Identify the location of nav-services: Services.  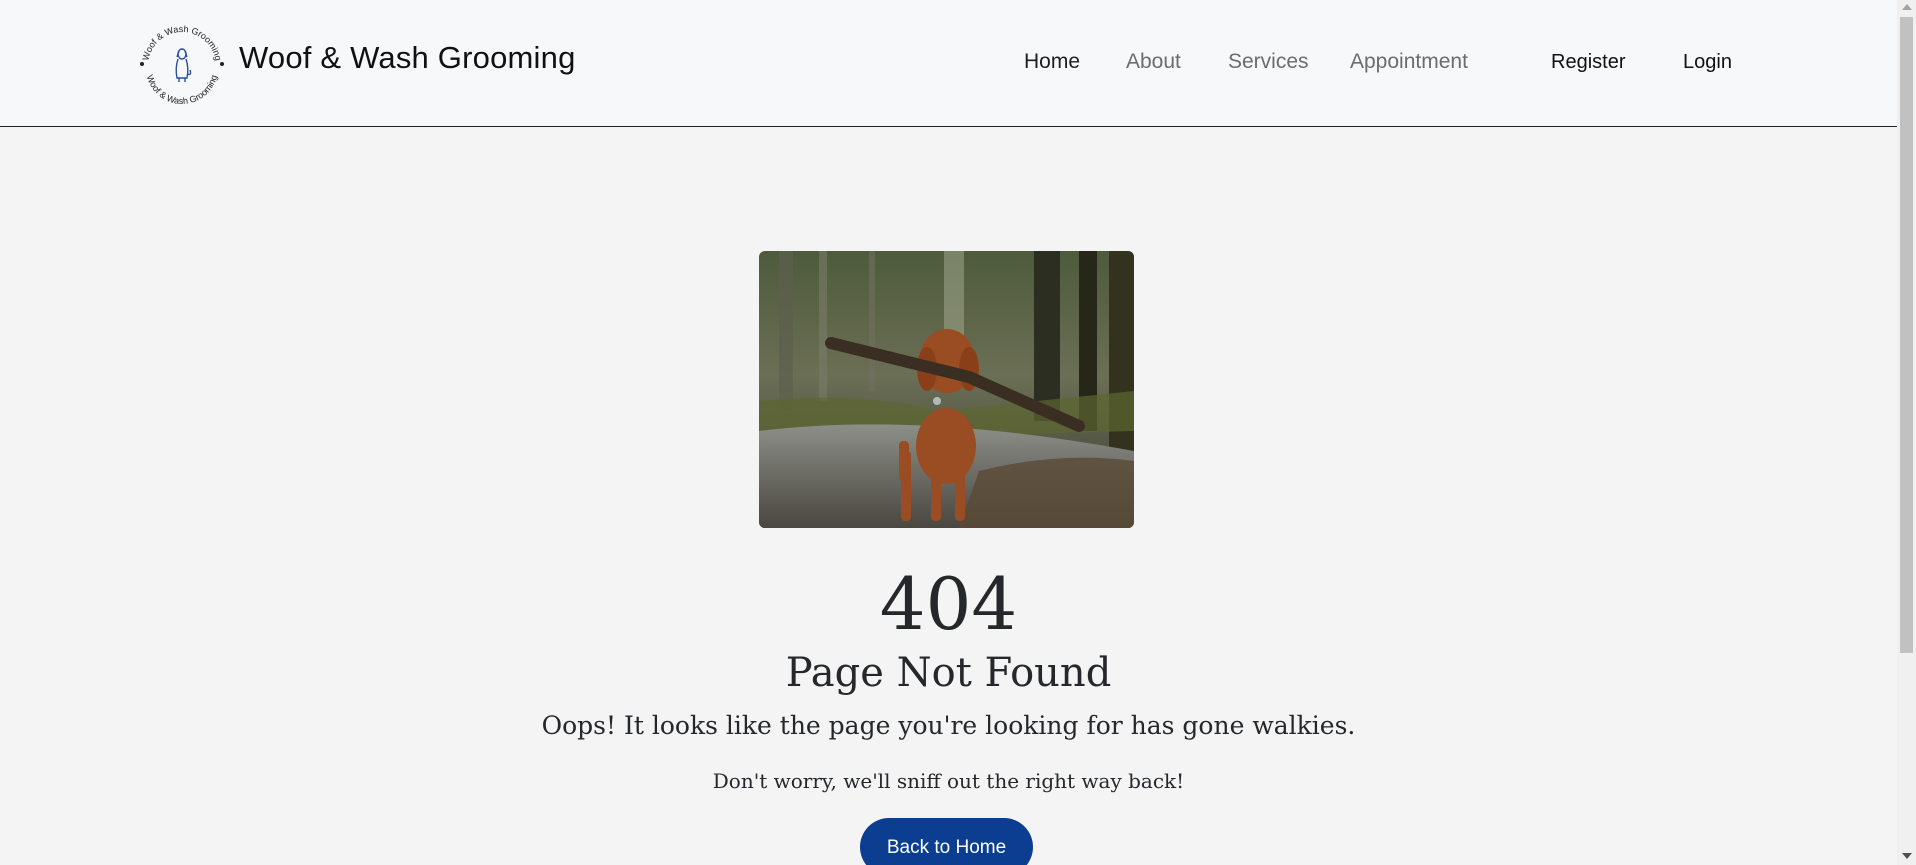
(1268, 62).